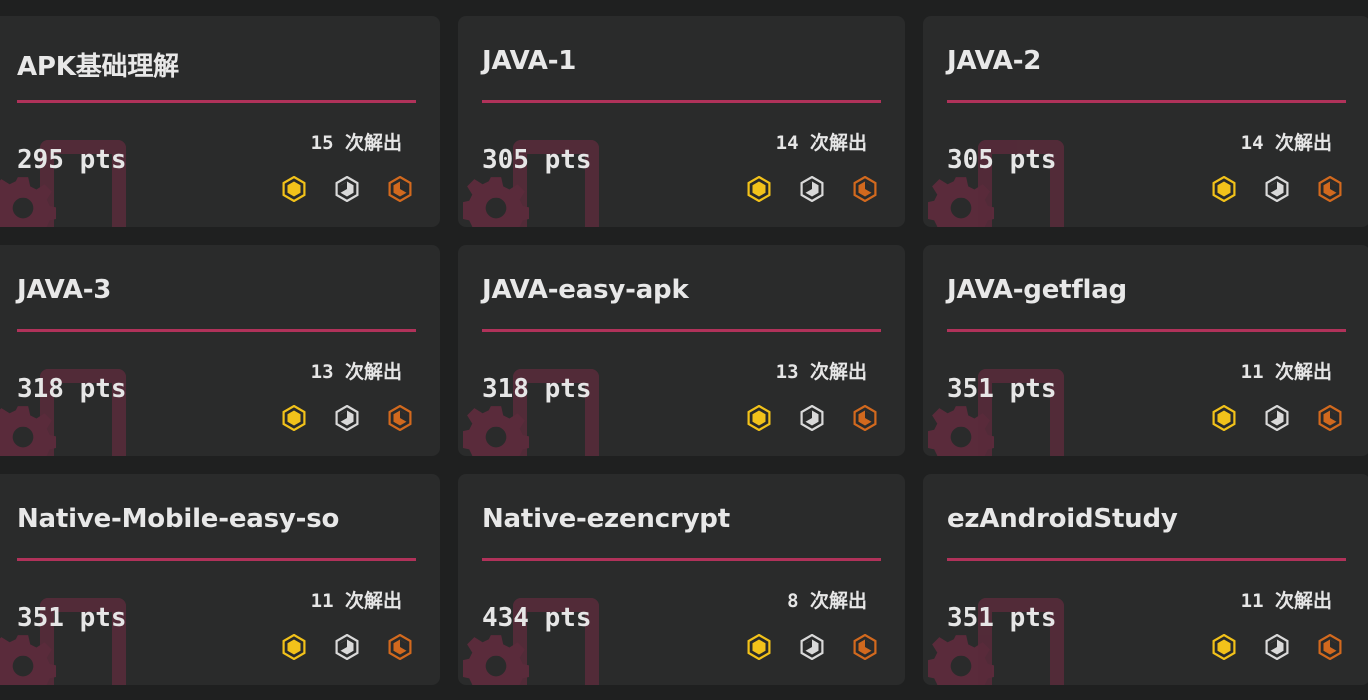  I want to click on challenge-title: APK基础理解, so click(98, 67).